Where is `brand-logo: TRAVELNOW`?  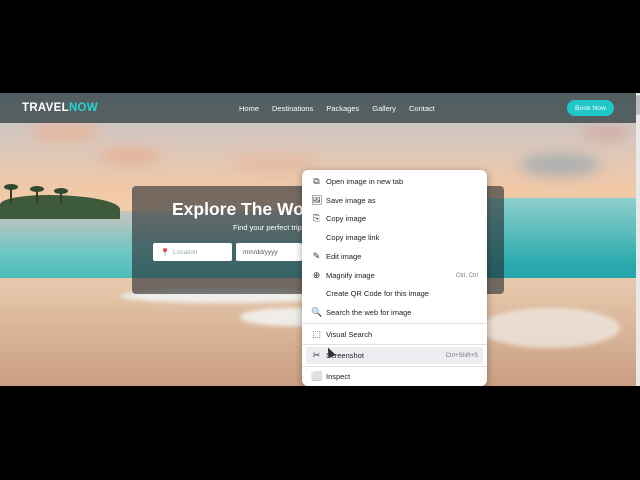 brand-logo: TRAVELNOW is located at coordinates (60, 108).